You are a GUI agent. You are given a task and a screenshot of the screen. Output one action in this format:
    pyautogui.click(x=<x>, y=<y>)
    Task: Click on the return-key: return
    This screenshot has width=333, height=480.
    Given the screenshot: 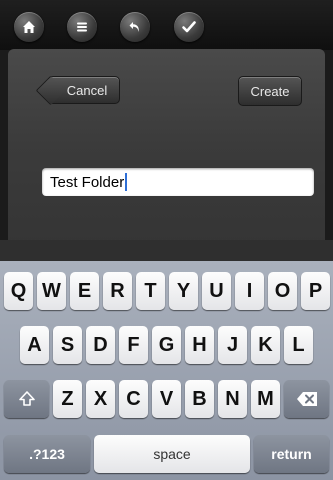 What is the action you would take?
    pyautogui.click(x=291, y=454)
    